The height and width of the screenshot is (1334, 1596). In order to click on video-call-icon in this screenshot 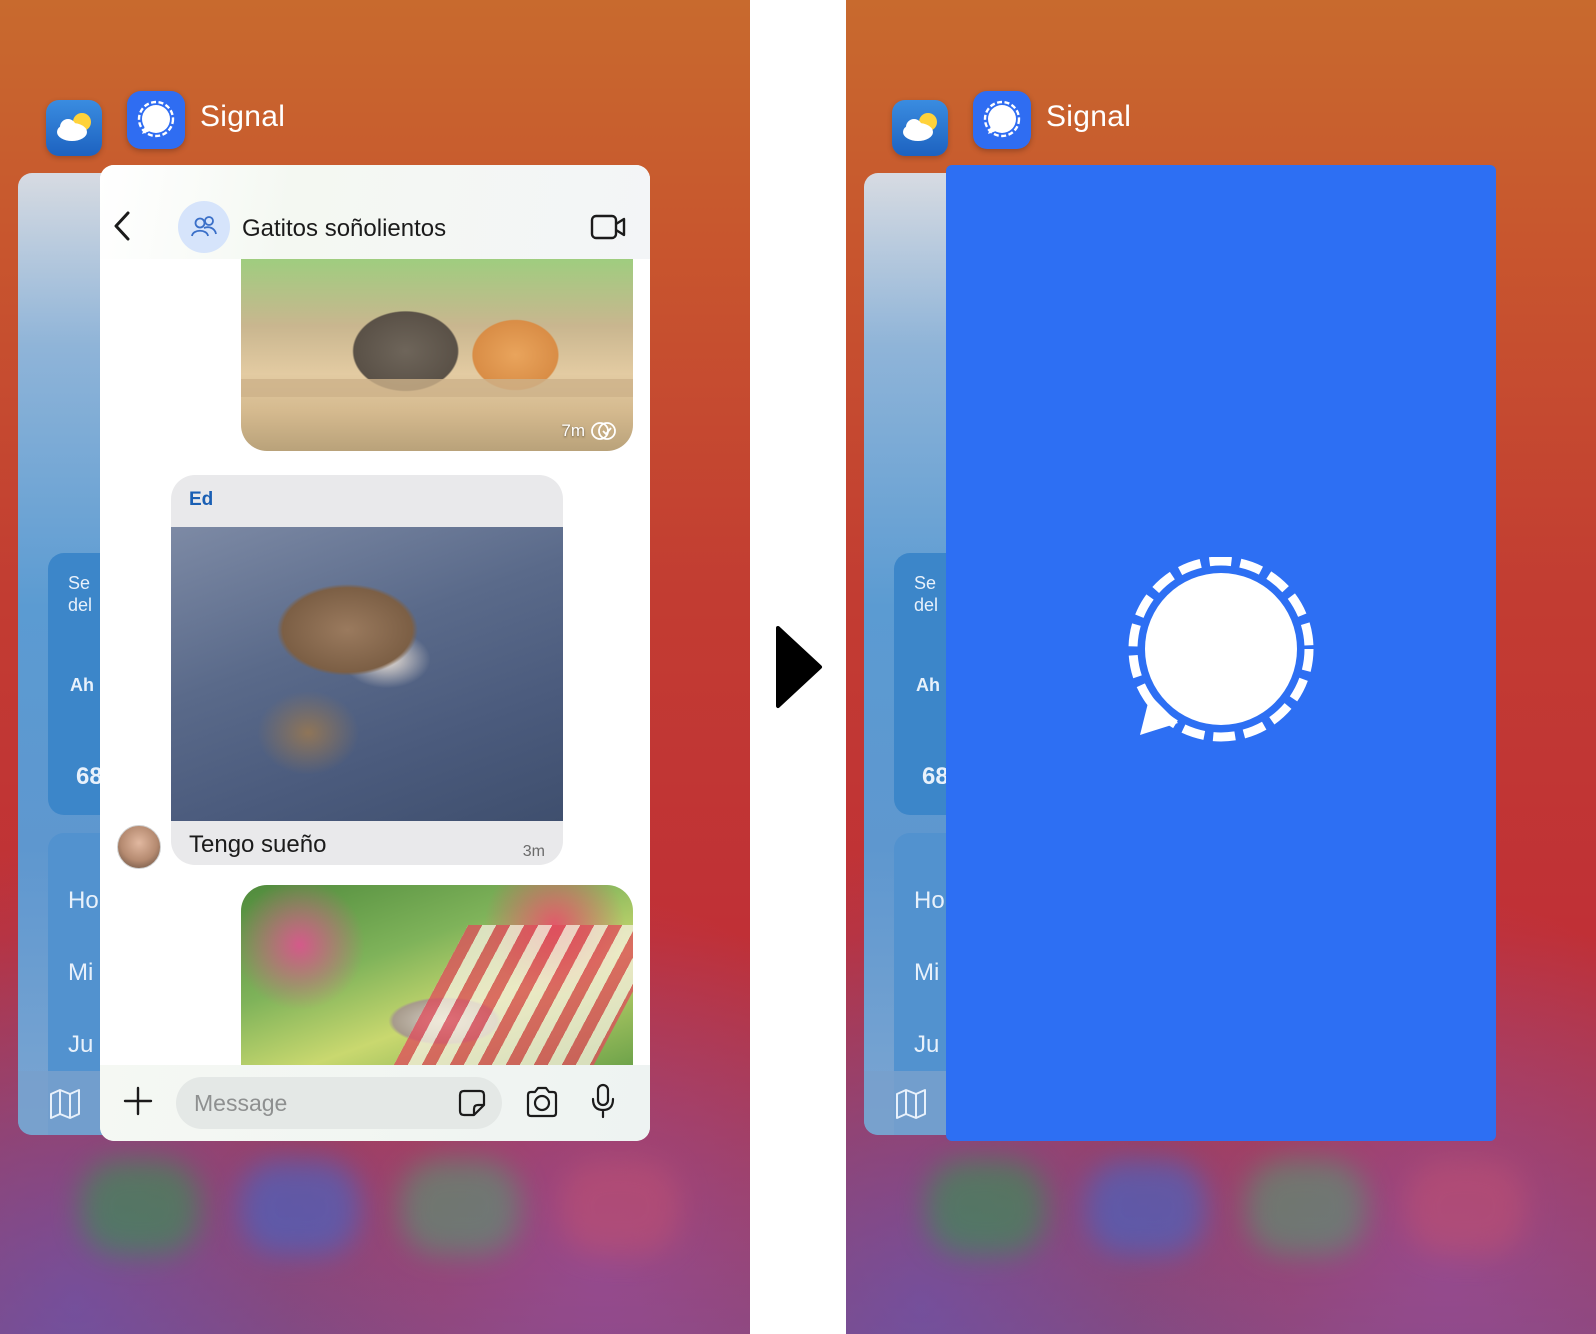, I will do `click(608, 227)`.